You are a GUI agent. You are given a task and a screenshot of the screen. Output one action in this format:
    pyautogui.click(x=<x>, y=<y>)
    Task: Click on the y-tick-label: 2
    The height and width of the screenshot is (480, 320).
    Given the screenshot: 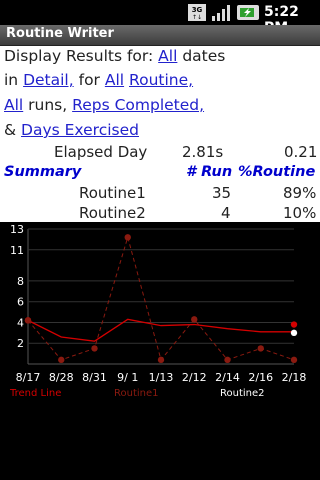 What is the action you would take?
    pyautogui.click(x=20, y=343)
    